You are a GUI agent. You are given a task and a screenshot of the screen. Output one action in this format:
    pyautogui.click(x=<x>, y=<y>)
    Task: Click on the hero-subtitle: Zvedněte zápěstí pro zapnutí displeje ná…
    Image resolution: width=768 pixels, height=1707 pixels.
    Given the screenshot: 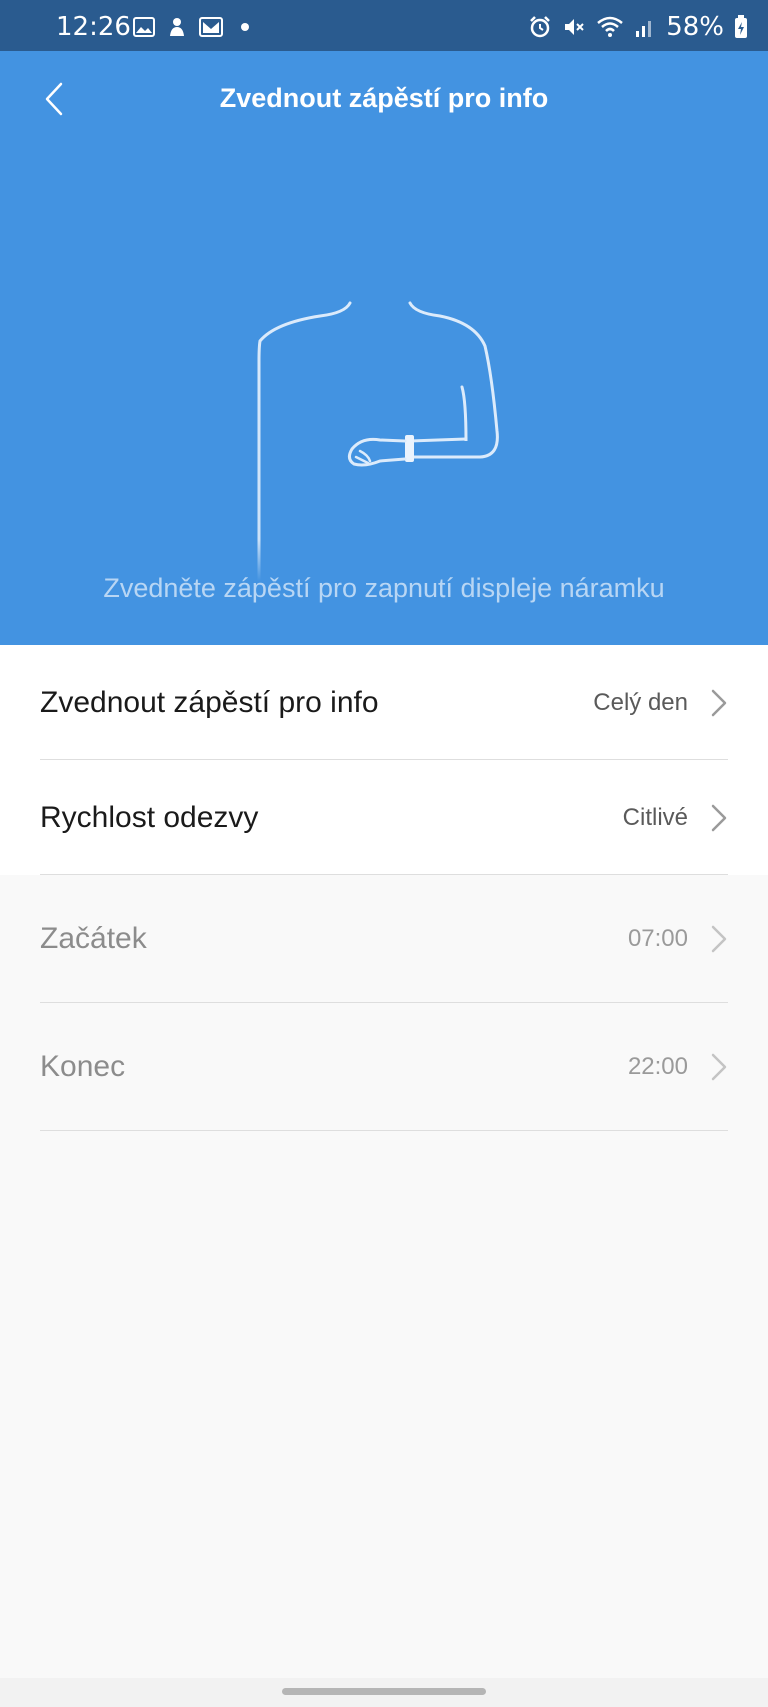 What is the action you would take?
    pyautogui.click(x=384, y=588)
    